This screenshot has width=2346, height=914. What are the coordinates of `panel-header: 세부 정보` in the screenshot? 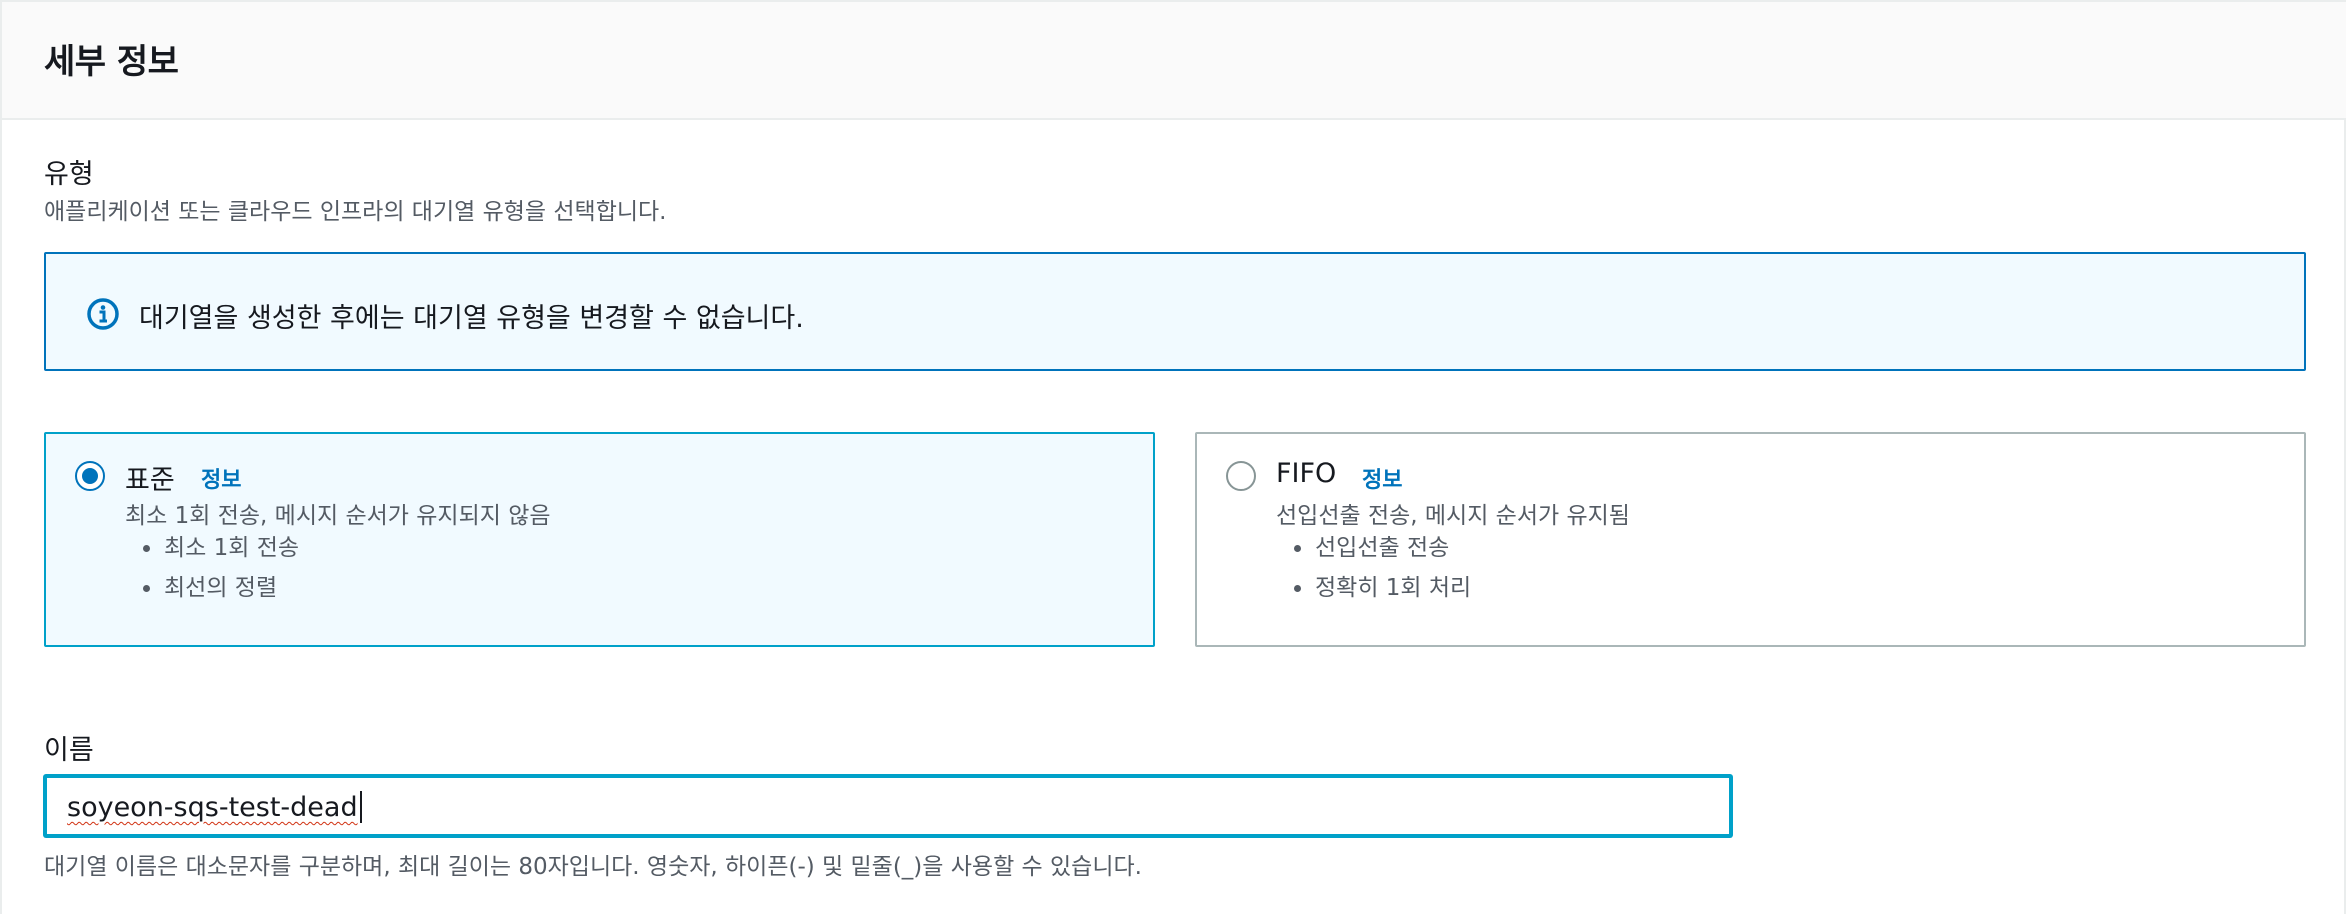 It's located at (1174, 61).